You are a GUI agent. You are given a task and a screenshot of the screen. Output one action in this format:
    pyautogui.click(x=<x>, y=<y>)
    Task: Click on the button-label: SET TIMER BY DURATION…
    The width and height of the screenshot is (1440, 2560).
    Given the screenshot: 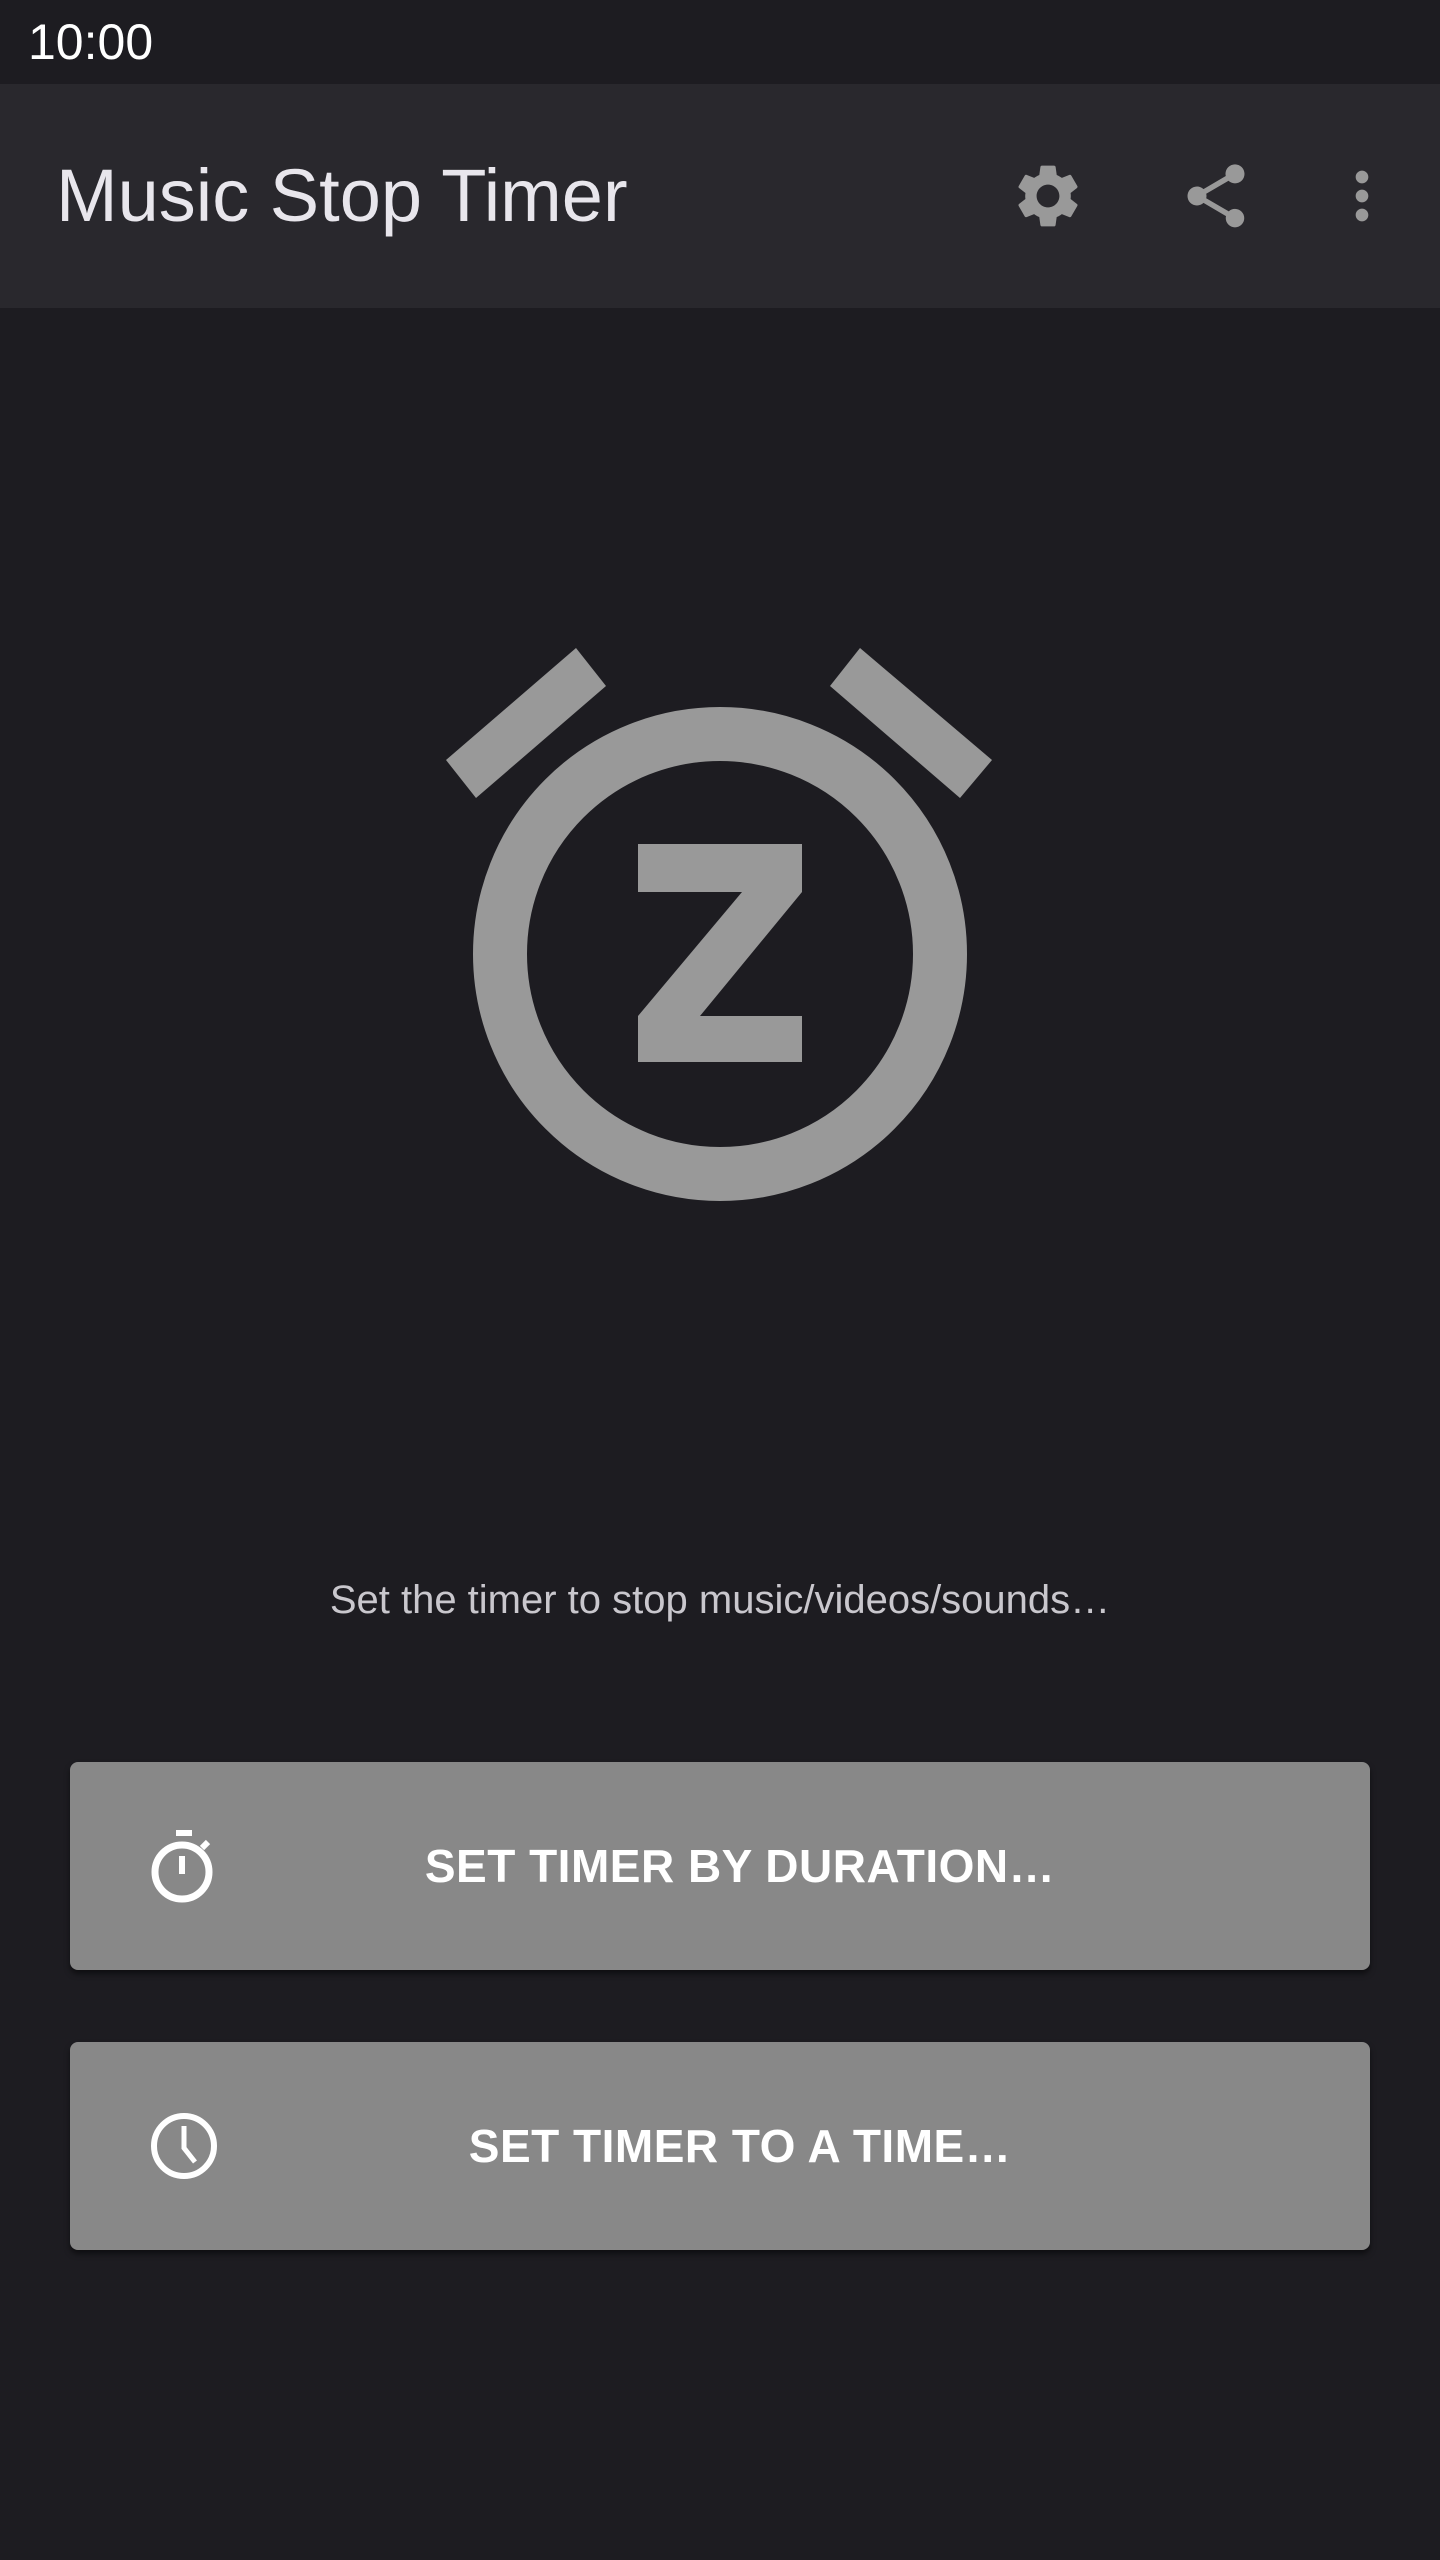 What is the action you would take?
    pyautogui.click(x=740, y=1866)
    